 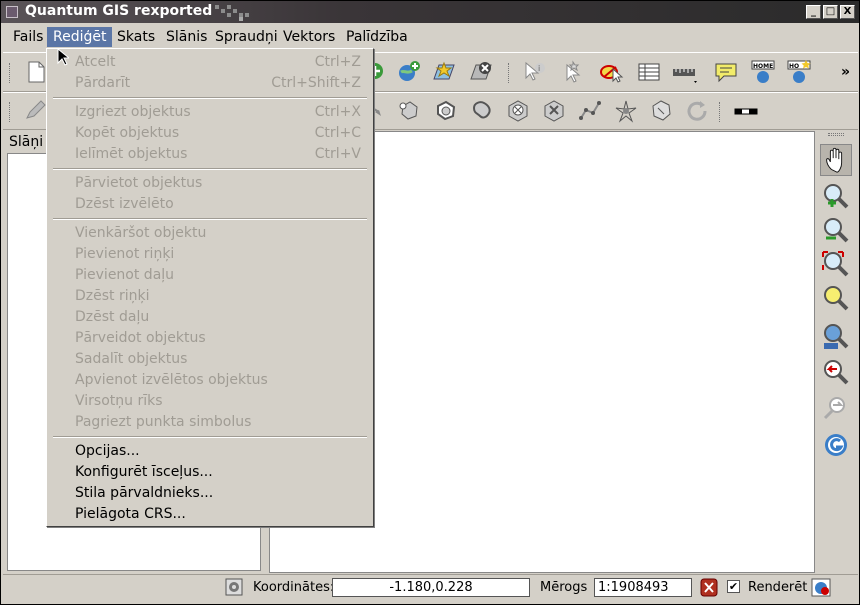 What do you see at coordinates (572, 72) in the screenshot?
I see `select-features-icon` at bounding box center [572, 72].